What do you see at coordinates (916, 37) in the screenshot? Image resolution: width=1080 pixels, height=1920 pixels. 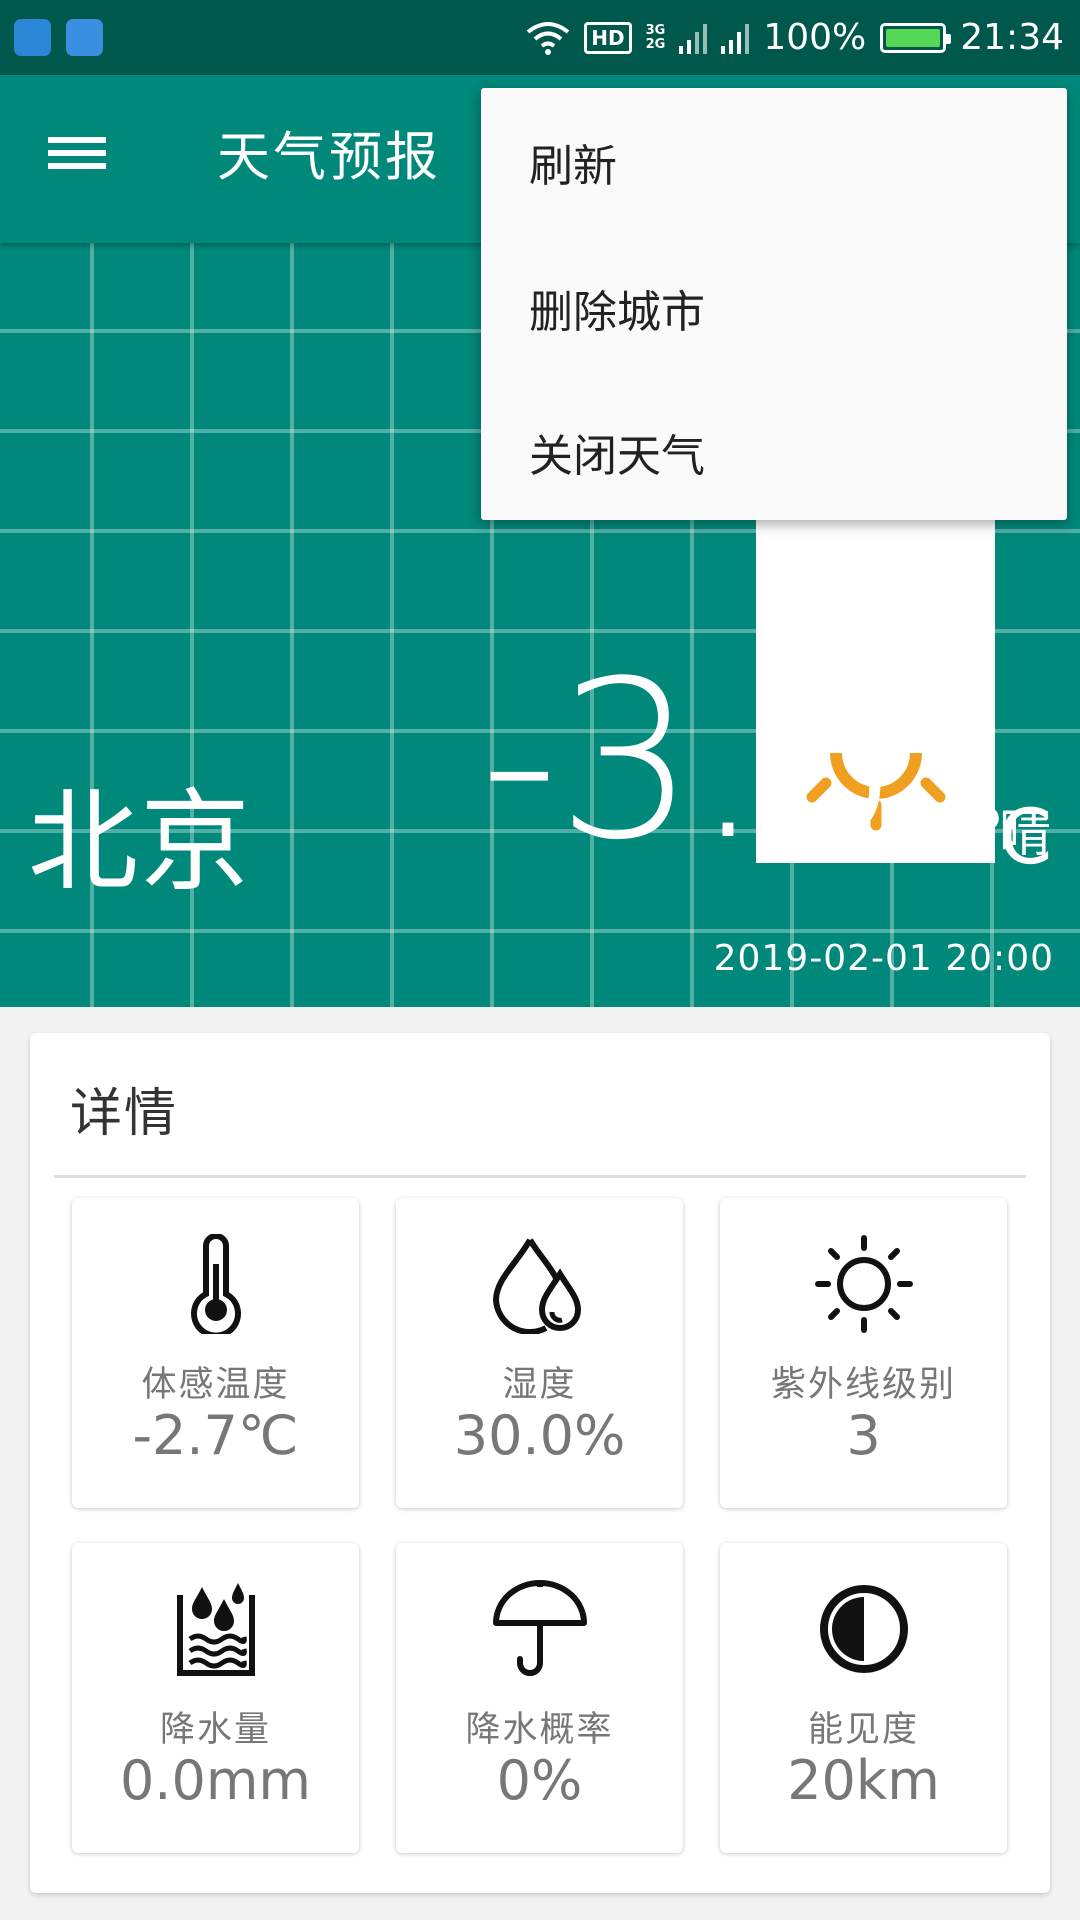 I see `battery-icon` at bounding box center [916, 37].